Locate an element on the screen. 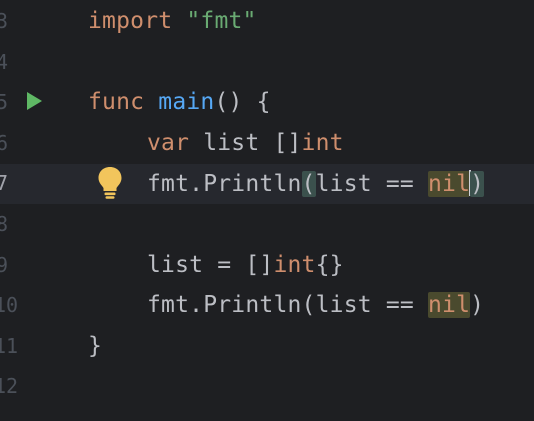  code-line: 5 func main() { is located at coordinates (267, 103).